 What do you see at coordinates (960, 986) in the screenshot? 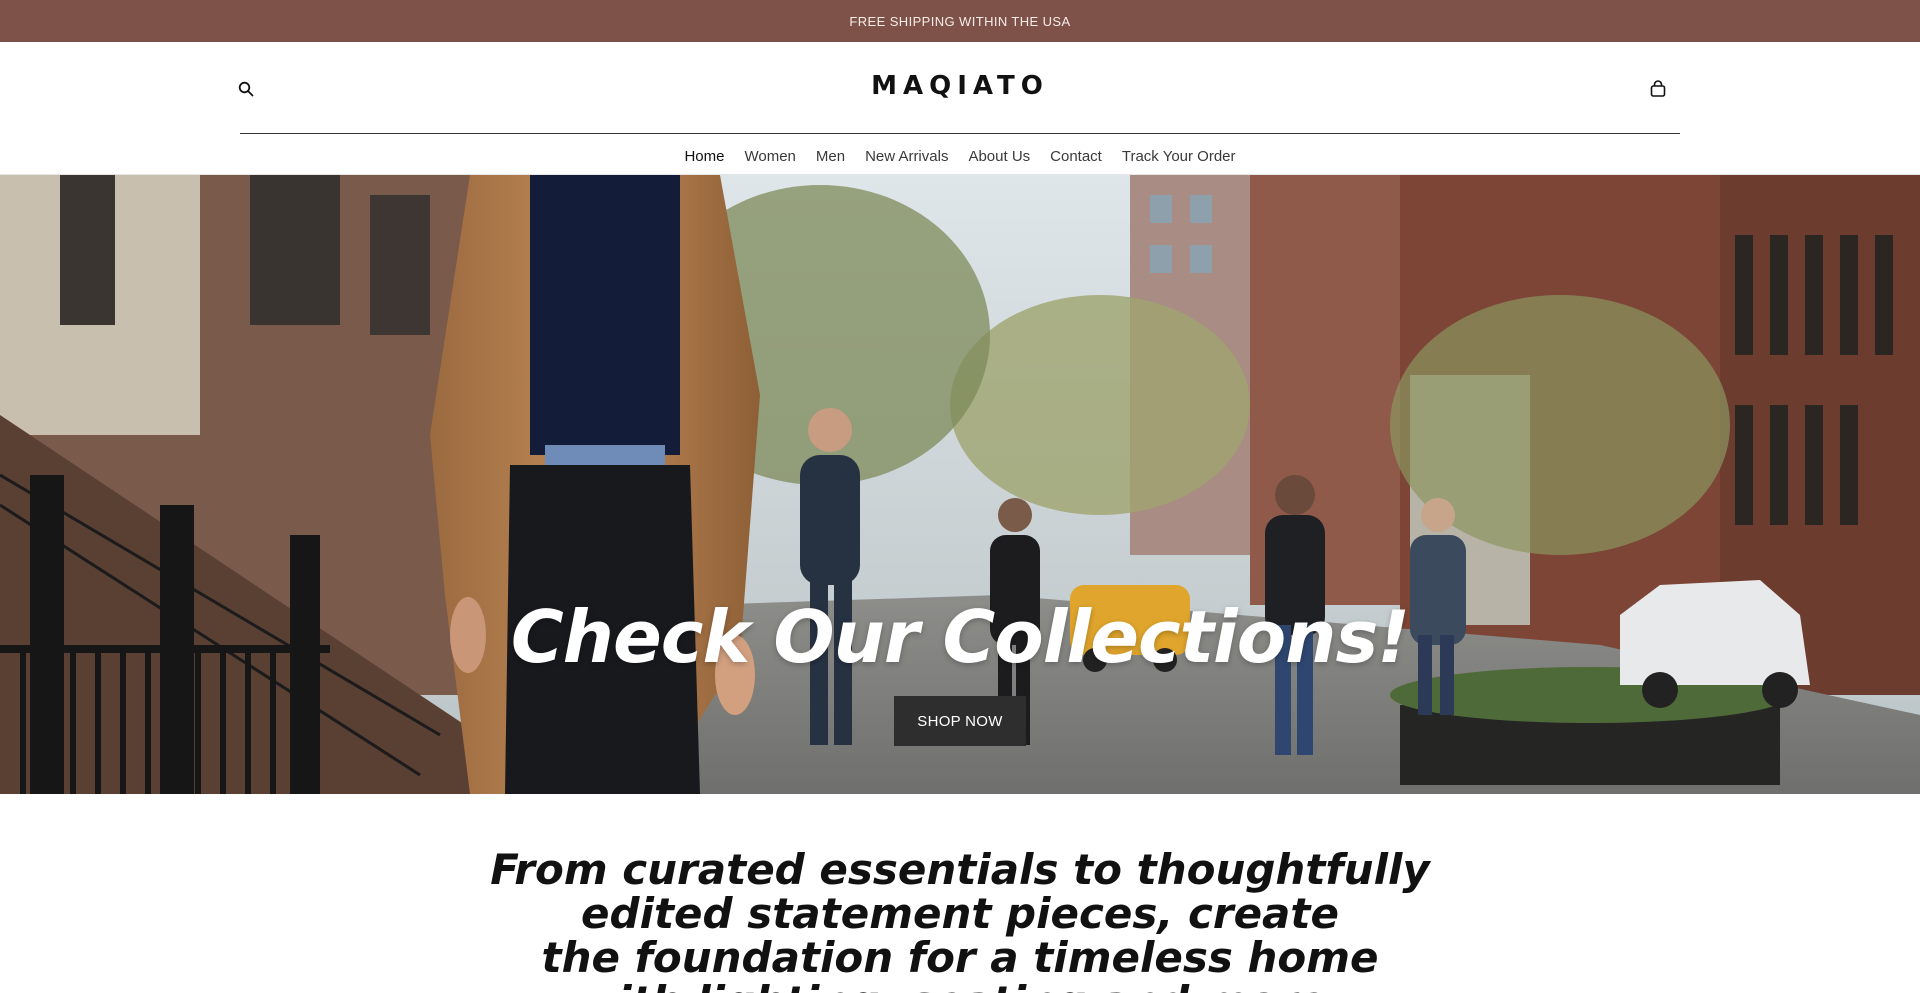
I see `intro-line: with lighting, seating and more.` at bounding box center [960, 986].